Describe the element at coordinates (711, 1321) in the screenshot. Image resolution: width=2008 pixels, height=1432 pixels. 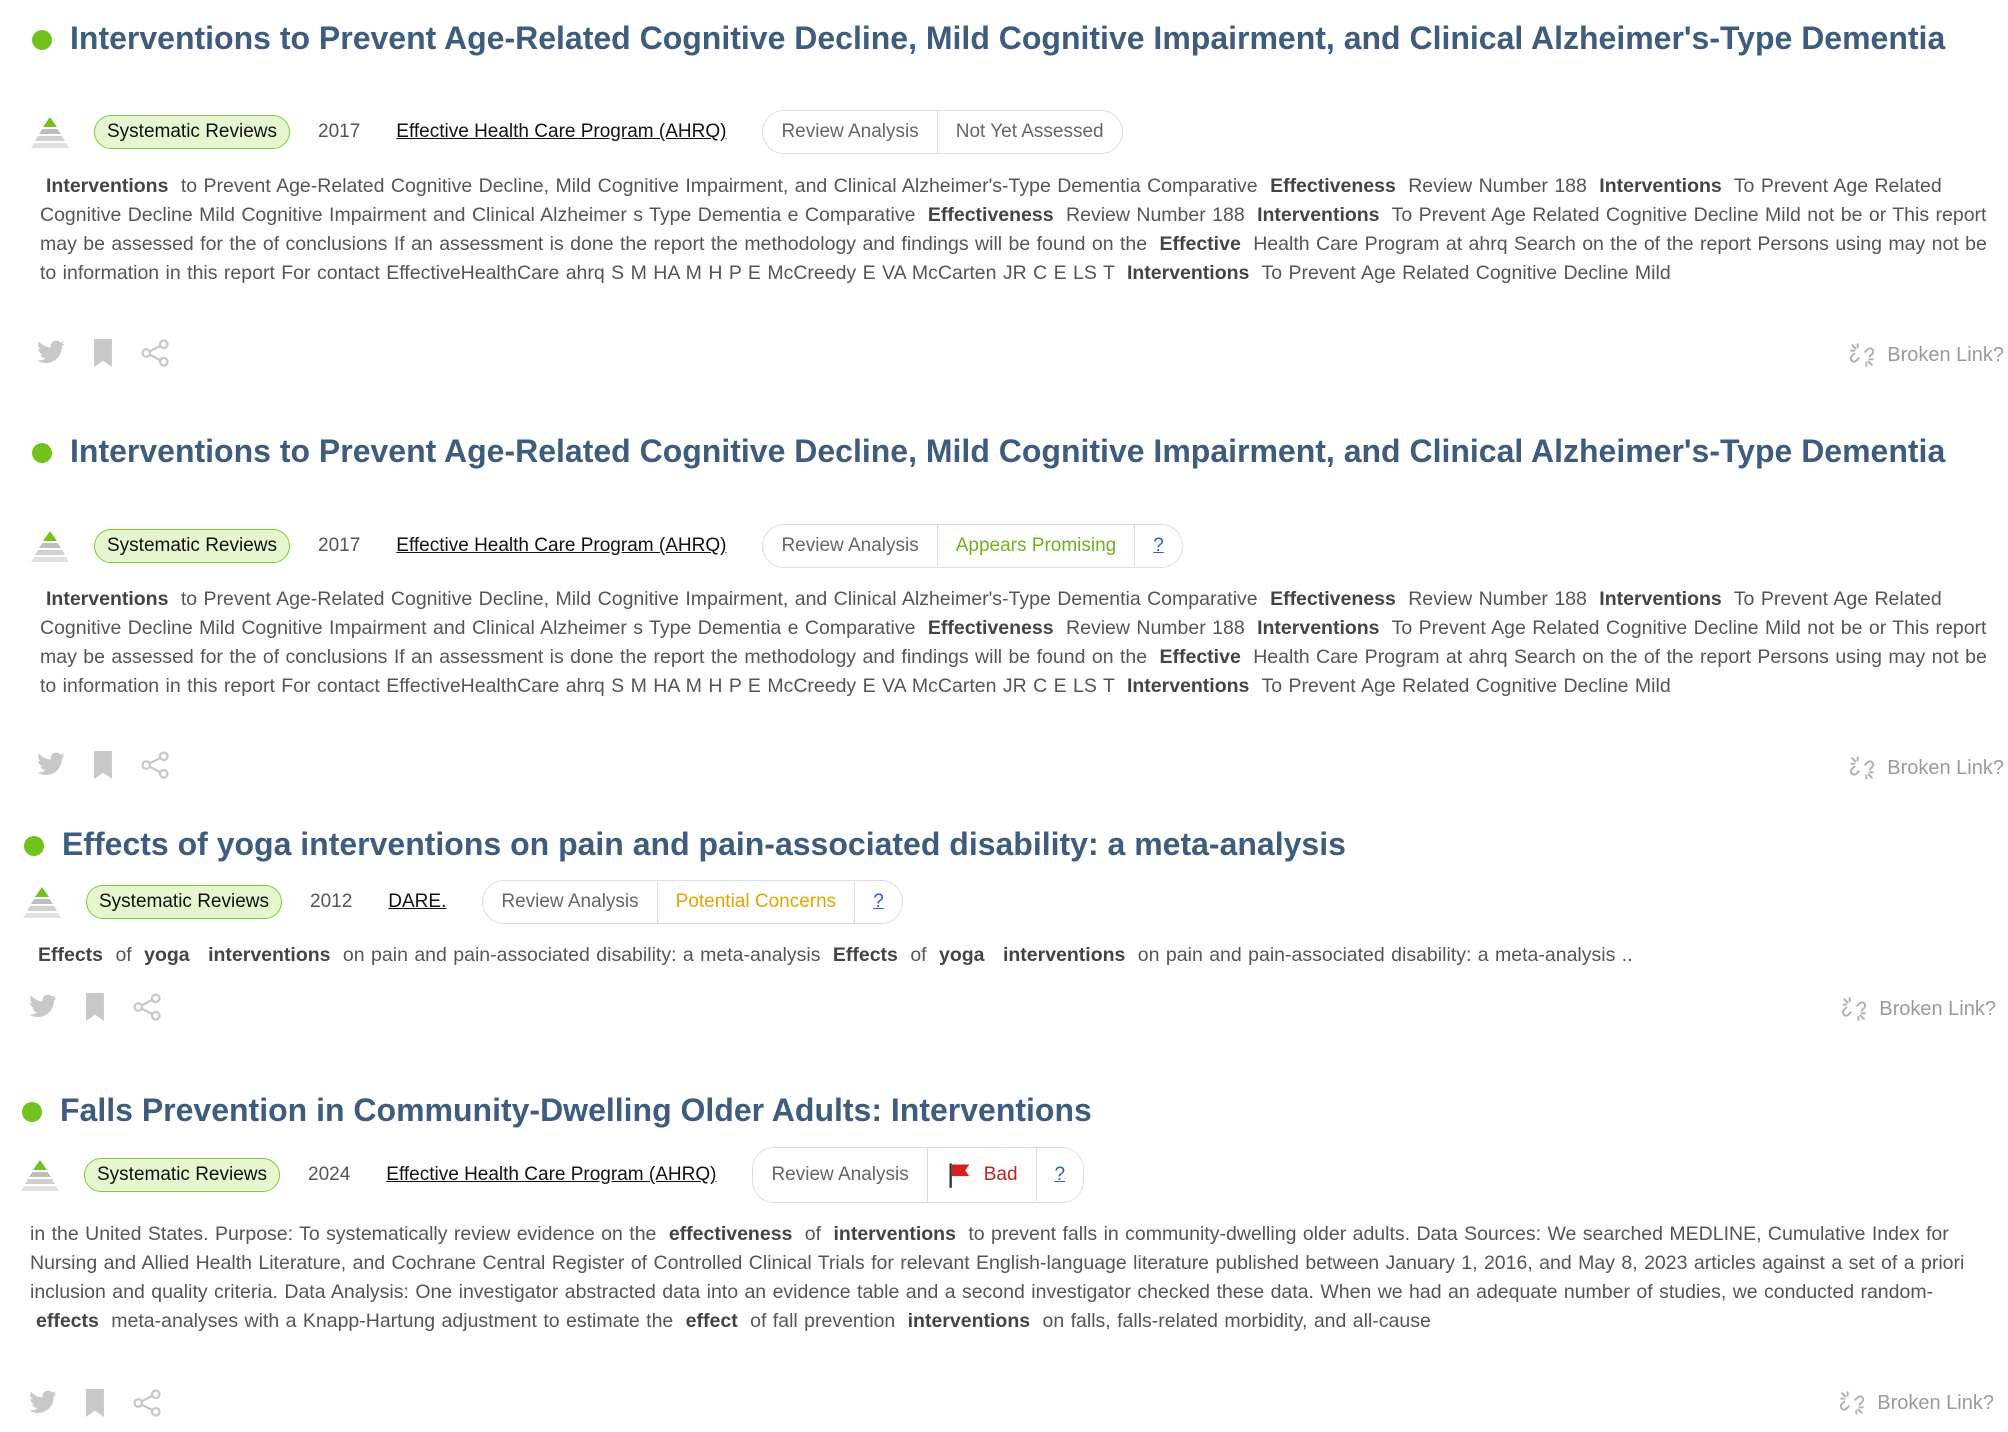
I see `snippet-highlight: effect` at that location.